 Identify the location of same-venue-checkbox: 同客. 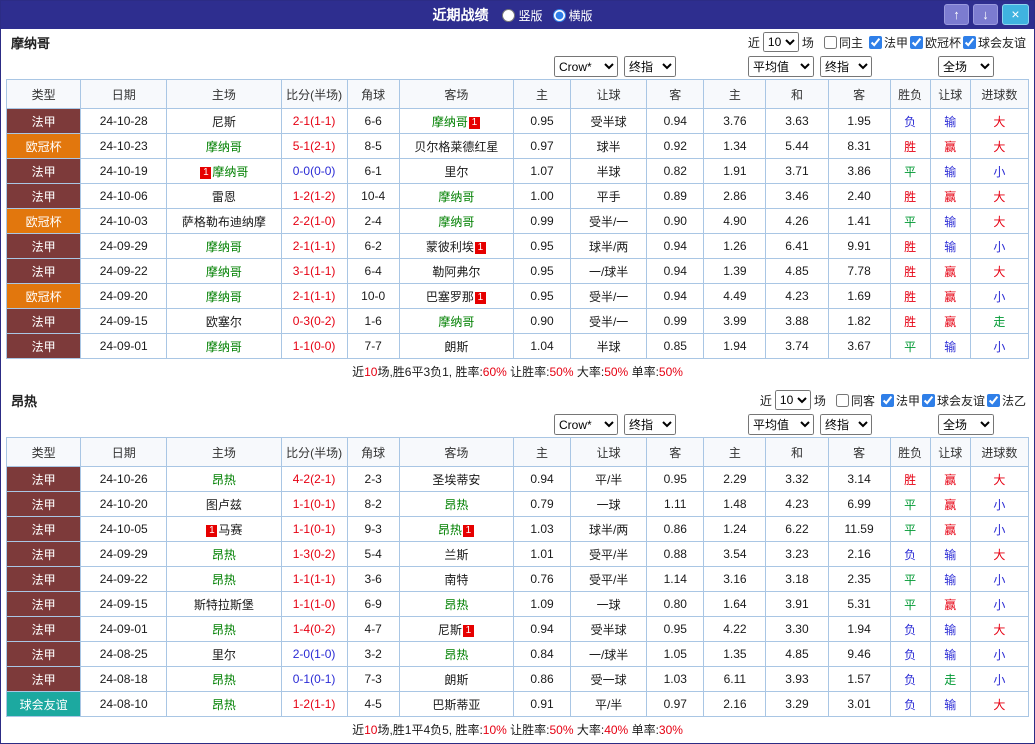
(855, 400).